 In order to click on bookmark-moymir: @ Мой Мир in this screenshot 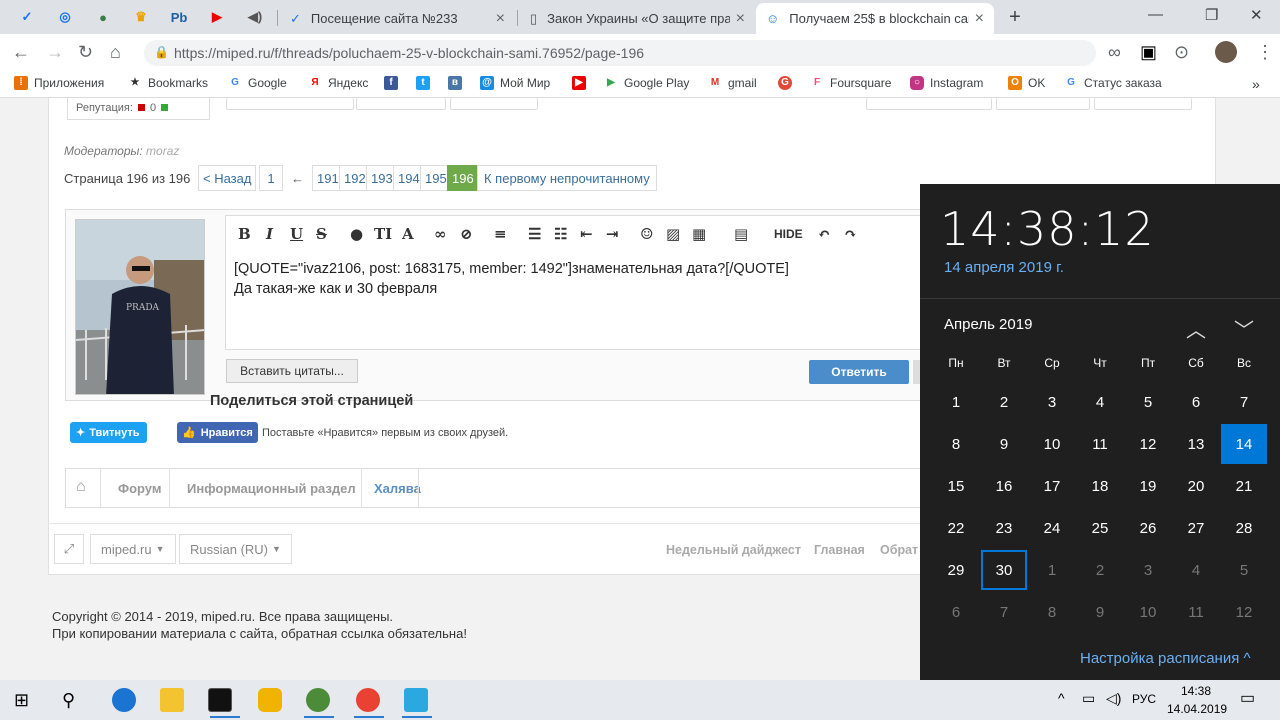, I will do `click(515, 83)`.